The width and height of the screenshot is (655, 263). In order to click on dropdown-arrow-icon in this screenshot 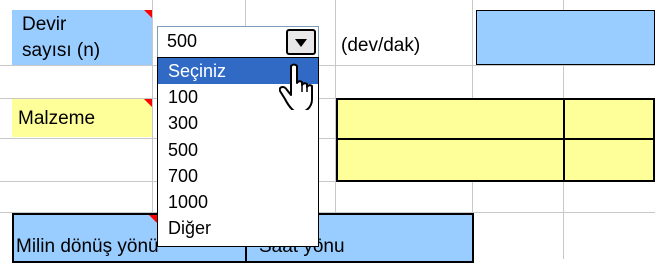, I will do `click(301, 43)`.